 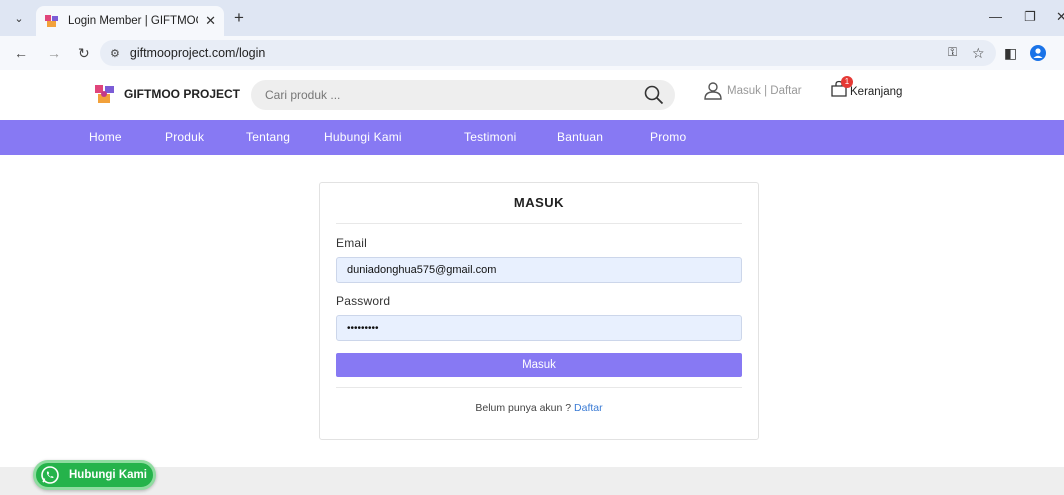 I want to click on cart-label: Keranjang, so click(x=876, y=92).